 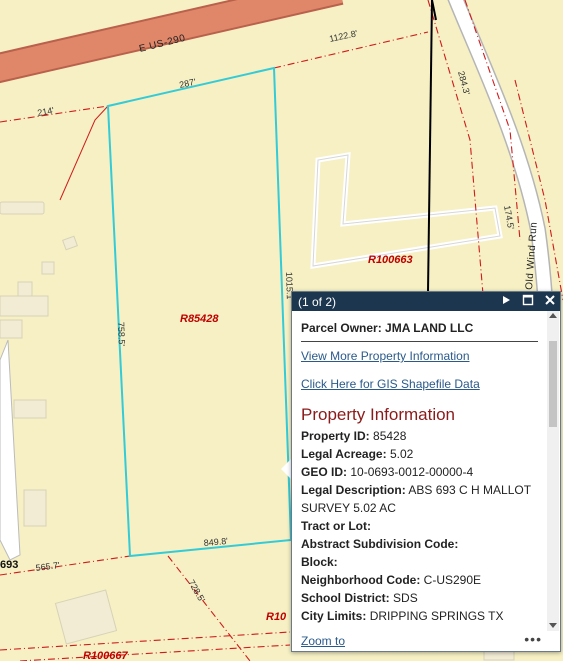 What do you see at coordinates (390, 260) in the screenshot?
I see `parcel-id-label: R100663` at bounding box center [390, 260].